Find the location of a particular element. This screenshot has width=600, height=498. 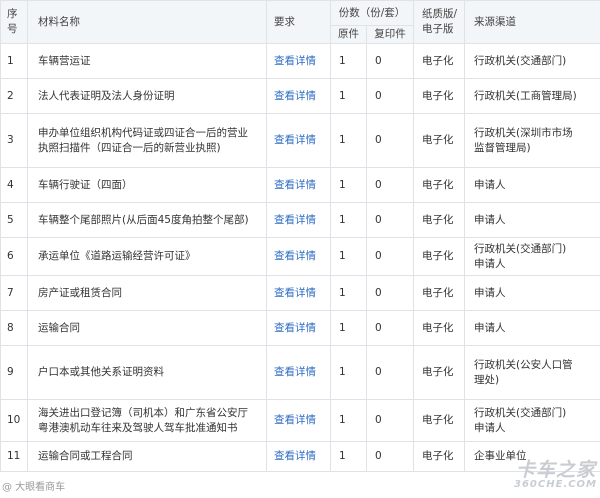

material-name: 运输合同 is located at coordinates (147, 328).